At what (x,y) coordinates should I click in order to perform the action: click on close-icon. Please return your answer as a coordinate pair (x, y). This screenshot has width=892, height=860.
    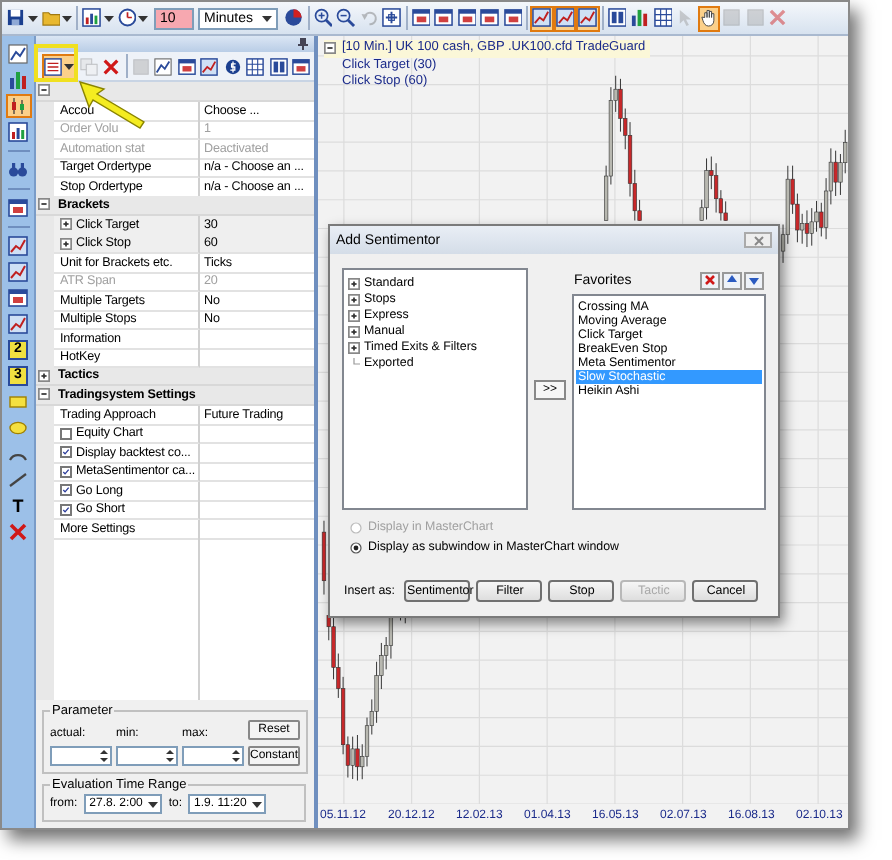
    Looking at the image, I should click on (758, 240).